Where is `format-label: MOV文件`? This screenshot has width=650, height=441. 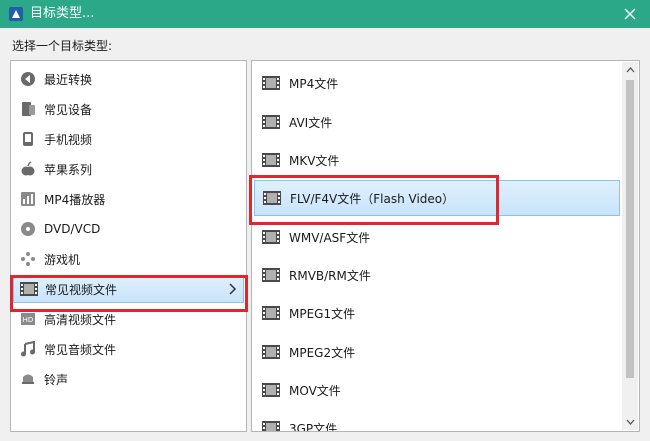 format-label: MOV文件 is located at coordinates (315, 390).